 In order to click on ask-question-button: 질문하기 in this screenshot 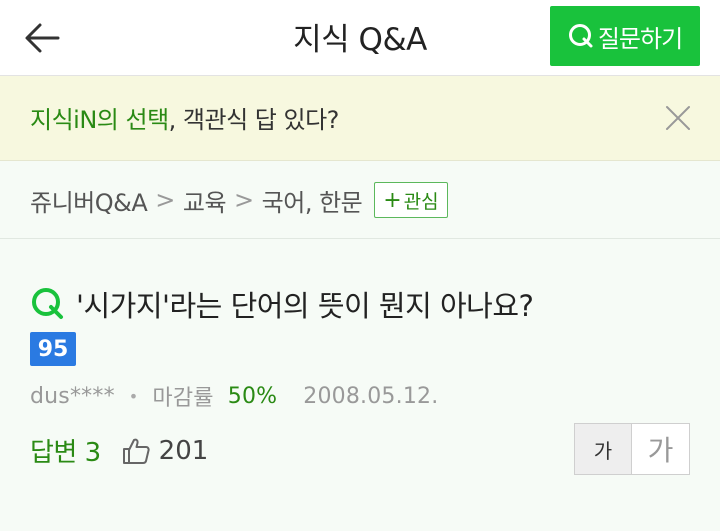, I will do `click(625, 36)`.